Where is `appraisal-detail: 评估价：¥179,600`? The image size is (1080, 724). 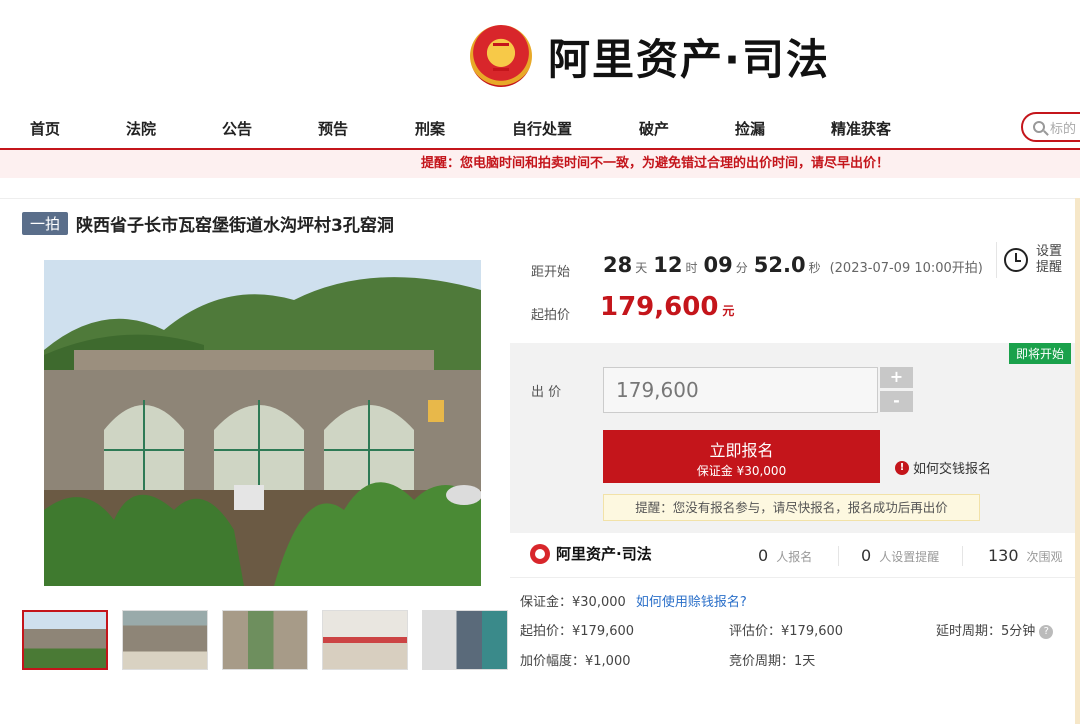
appraisal-detail: 评估价：¥179,600 is located at coordinates (786, 631).